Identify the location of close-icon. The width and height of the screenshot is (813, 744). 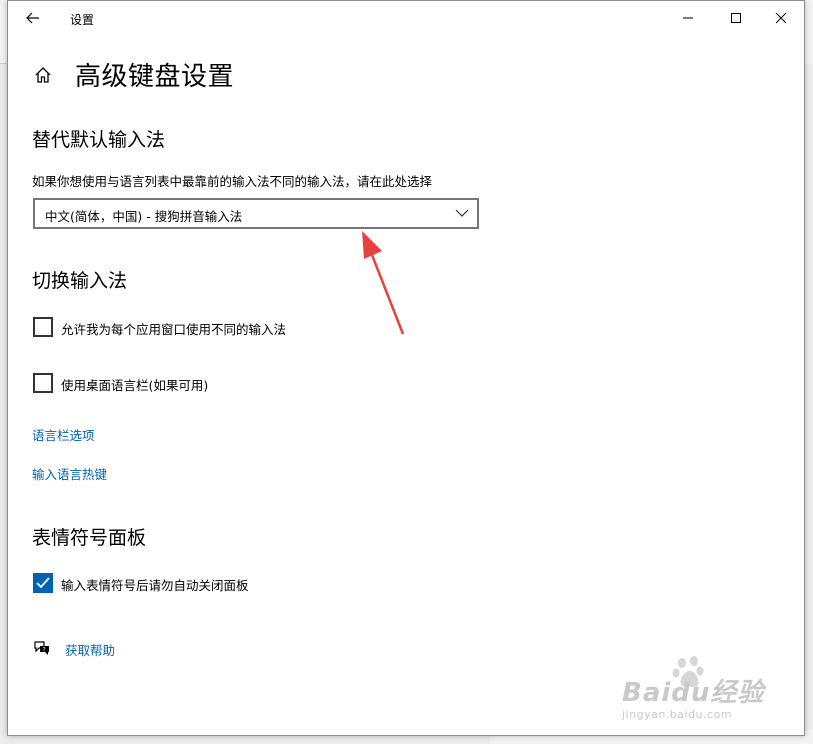
(781, 18).